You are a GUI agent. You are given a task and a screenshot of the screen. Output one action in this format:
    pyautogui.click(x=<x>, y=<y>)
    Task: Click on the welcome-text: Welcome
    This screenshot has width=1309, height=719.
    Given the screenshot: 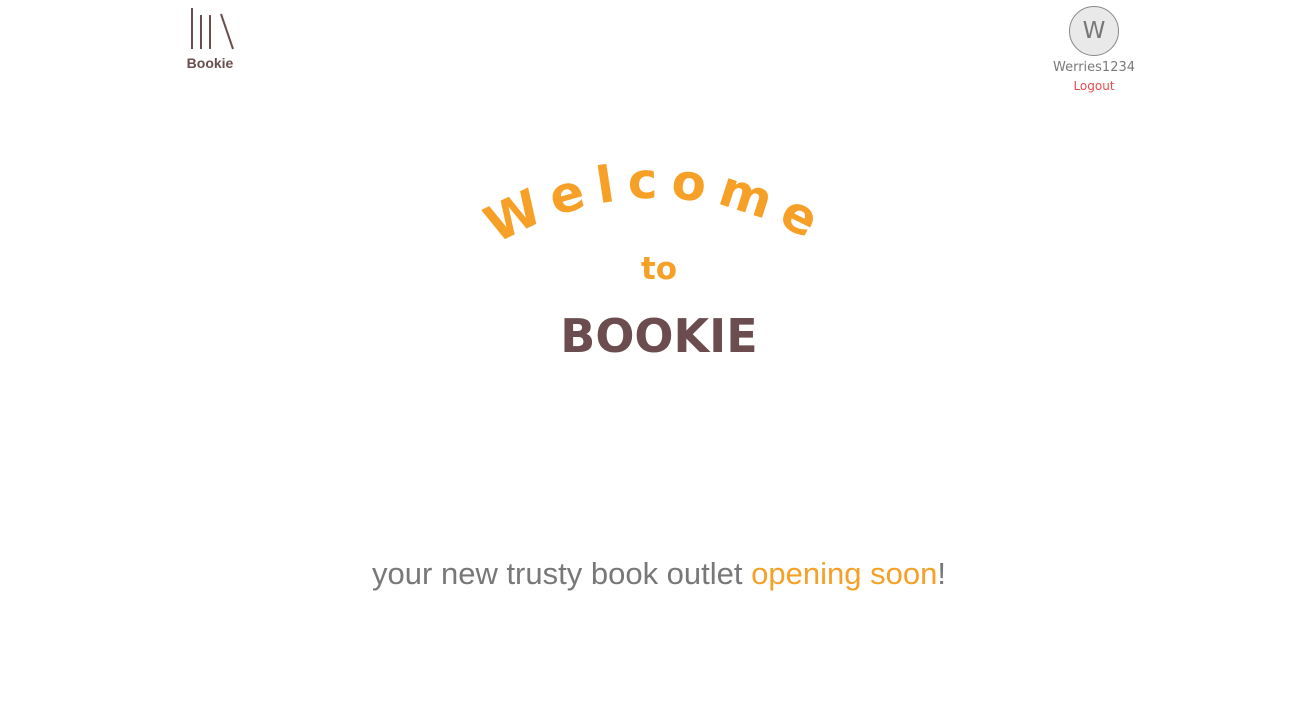 What is the action you would take?
    pyautogui.click(x=651, y=203)
    